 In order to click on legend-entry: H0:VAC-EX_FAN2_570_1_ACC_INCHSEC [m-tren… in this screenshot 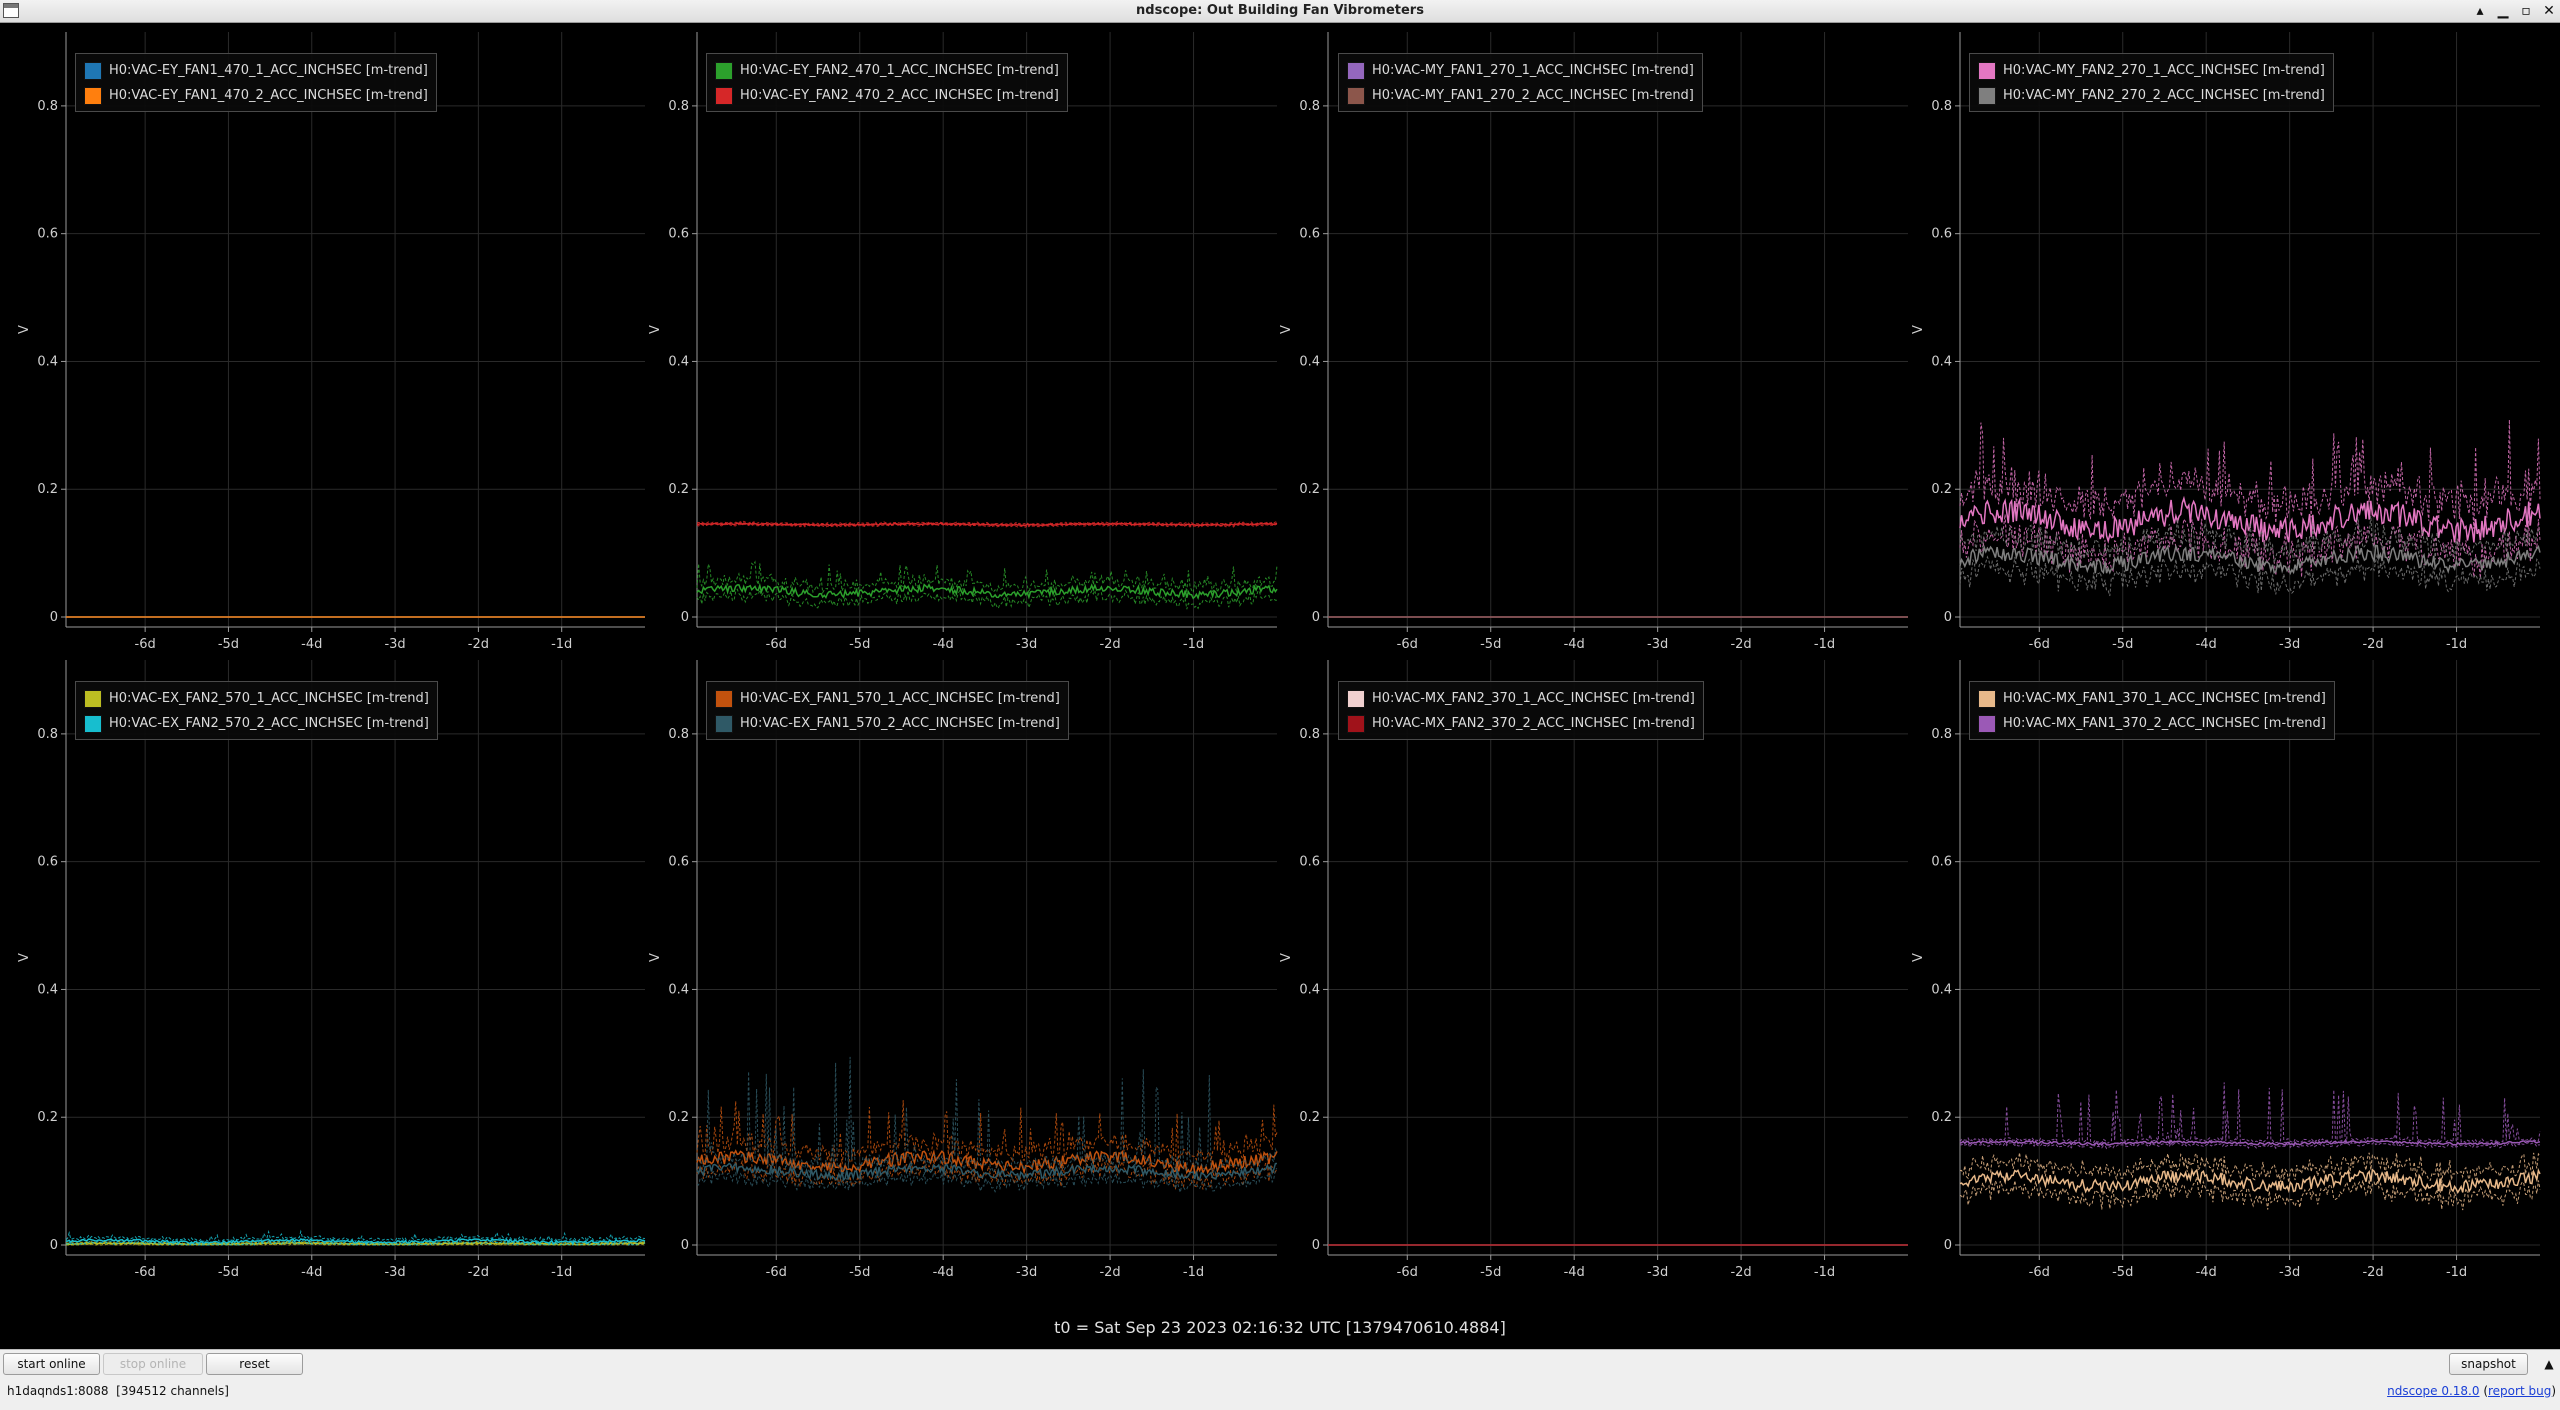, I will do `click(256, 698)`.